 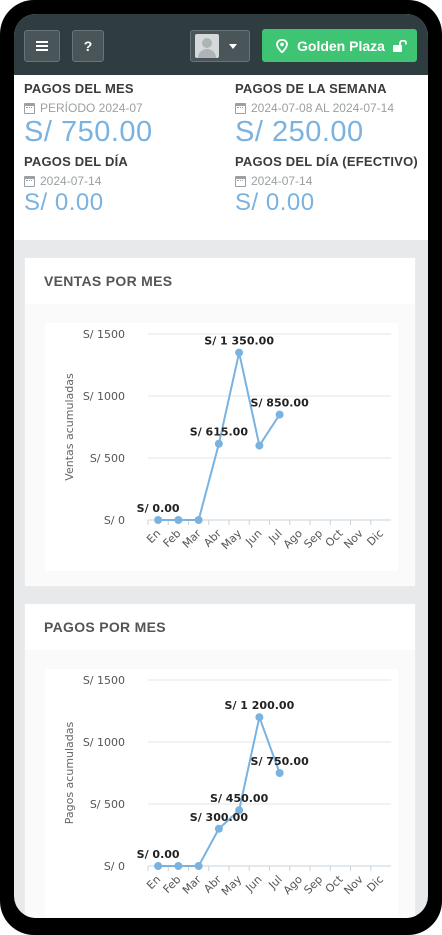 I want to click on stat-day-cash-date: 2024-07-14, so click(x=331, y=181).